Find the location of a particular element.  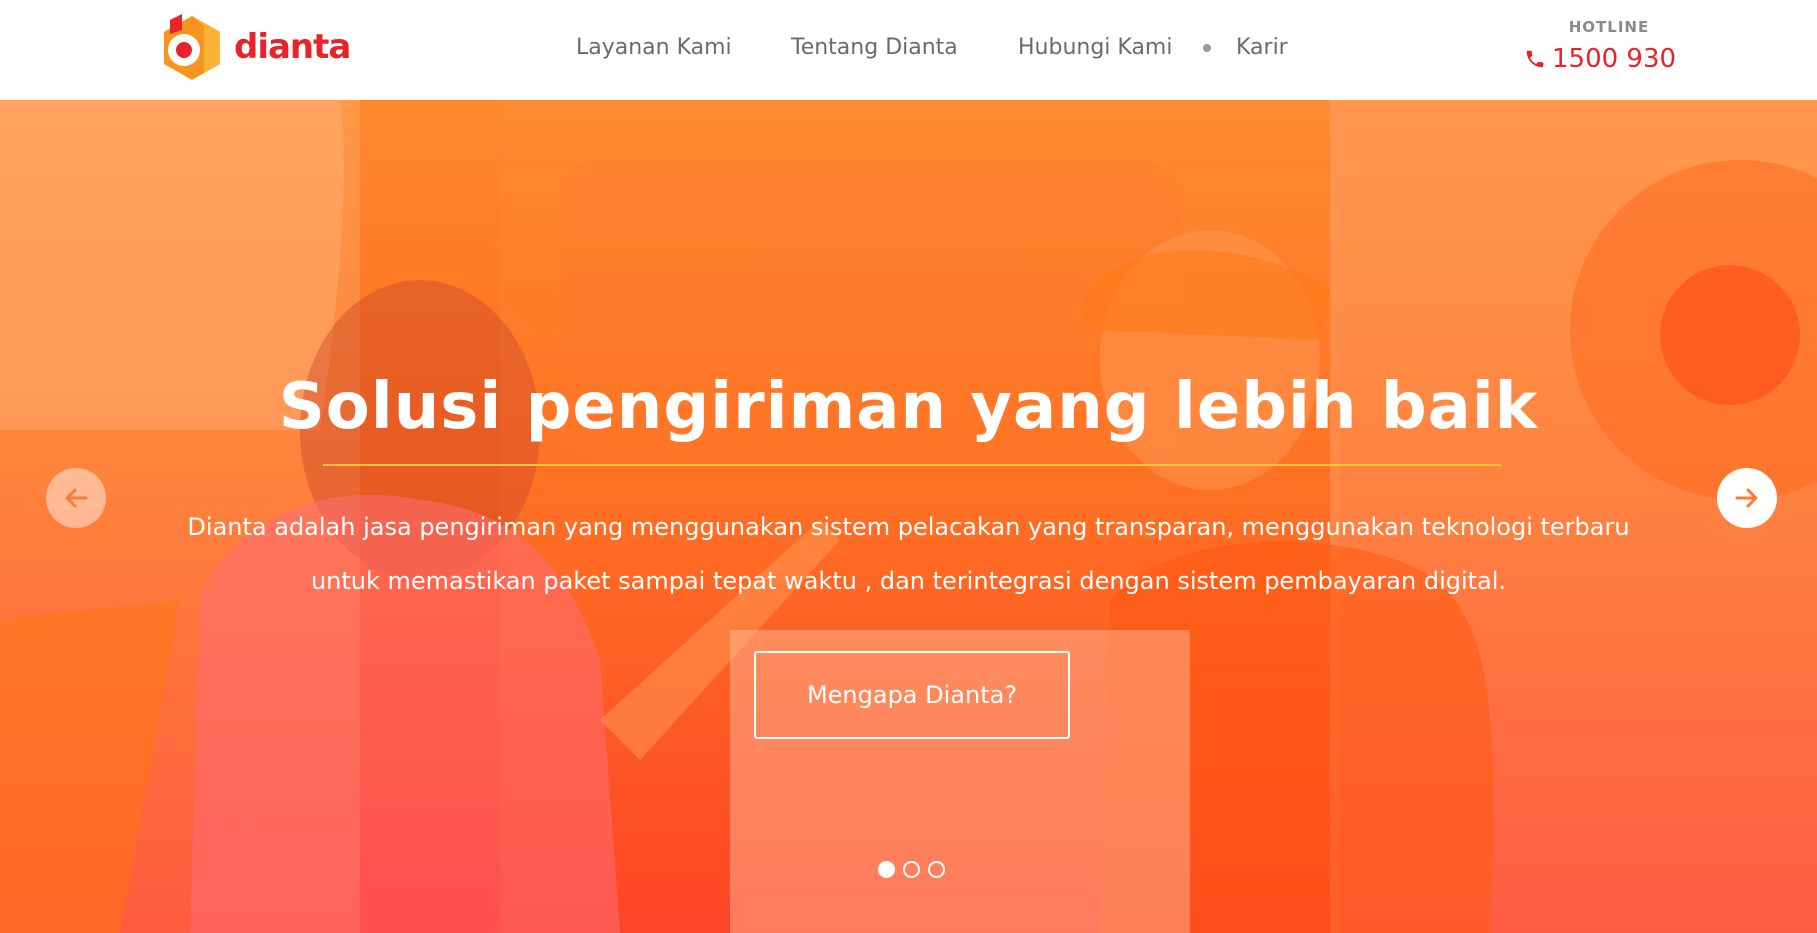

nav-item-tentang-dianta: Tentang Dianta is located at coordinates (874, 48).